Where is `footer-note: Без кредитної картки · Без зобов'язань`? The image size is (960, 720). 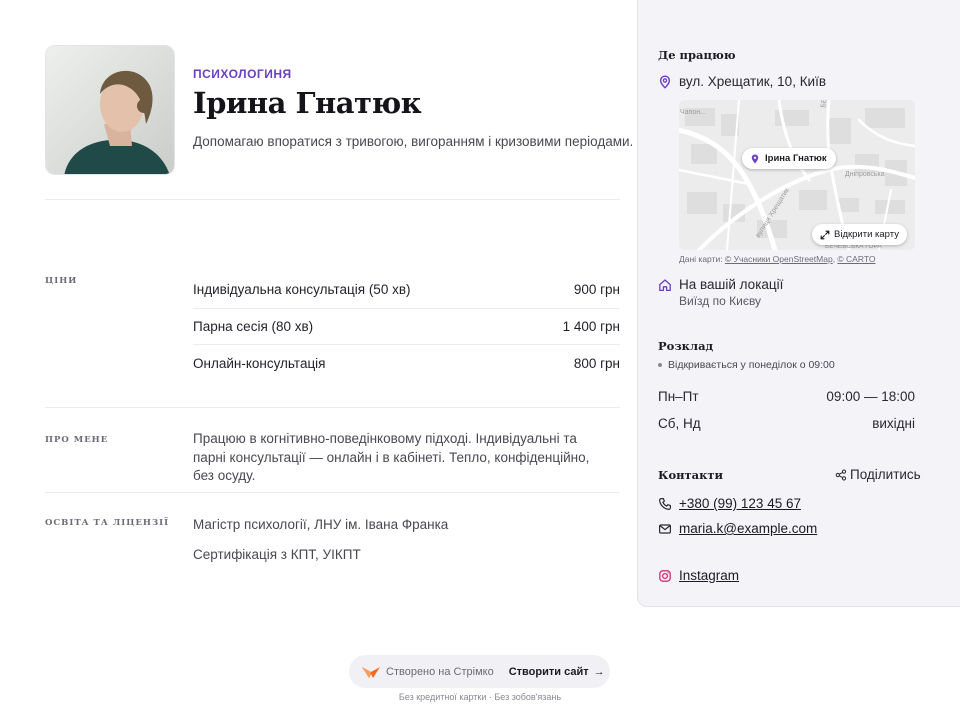 footer-note: Без кредитної картки · Без зобов'язань is located at coordinates (480, 697).